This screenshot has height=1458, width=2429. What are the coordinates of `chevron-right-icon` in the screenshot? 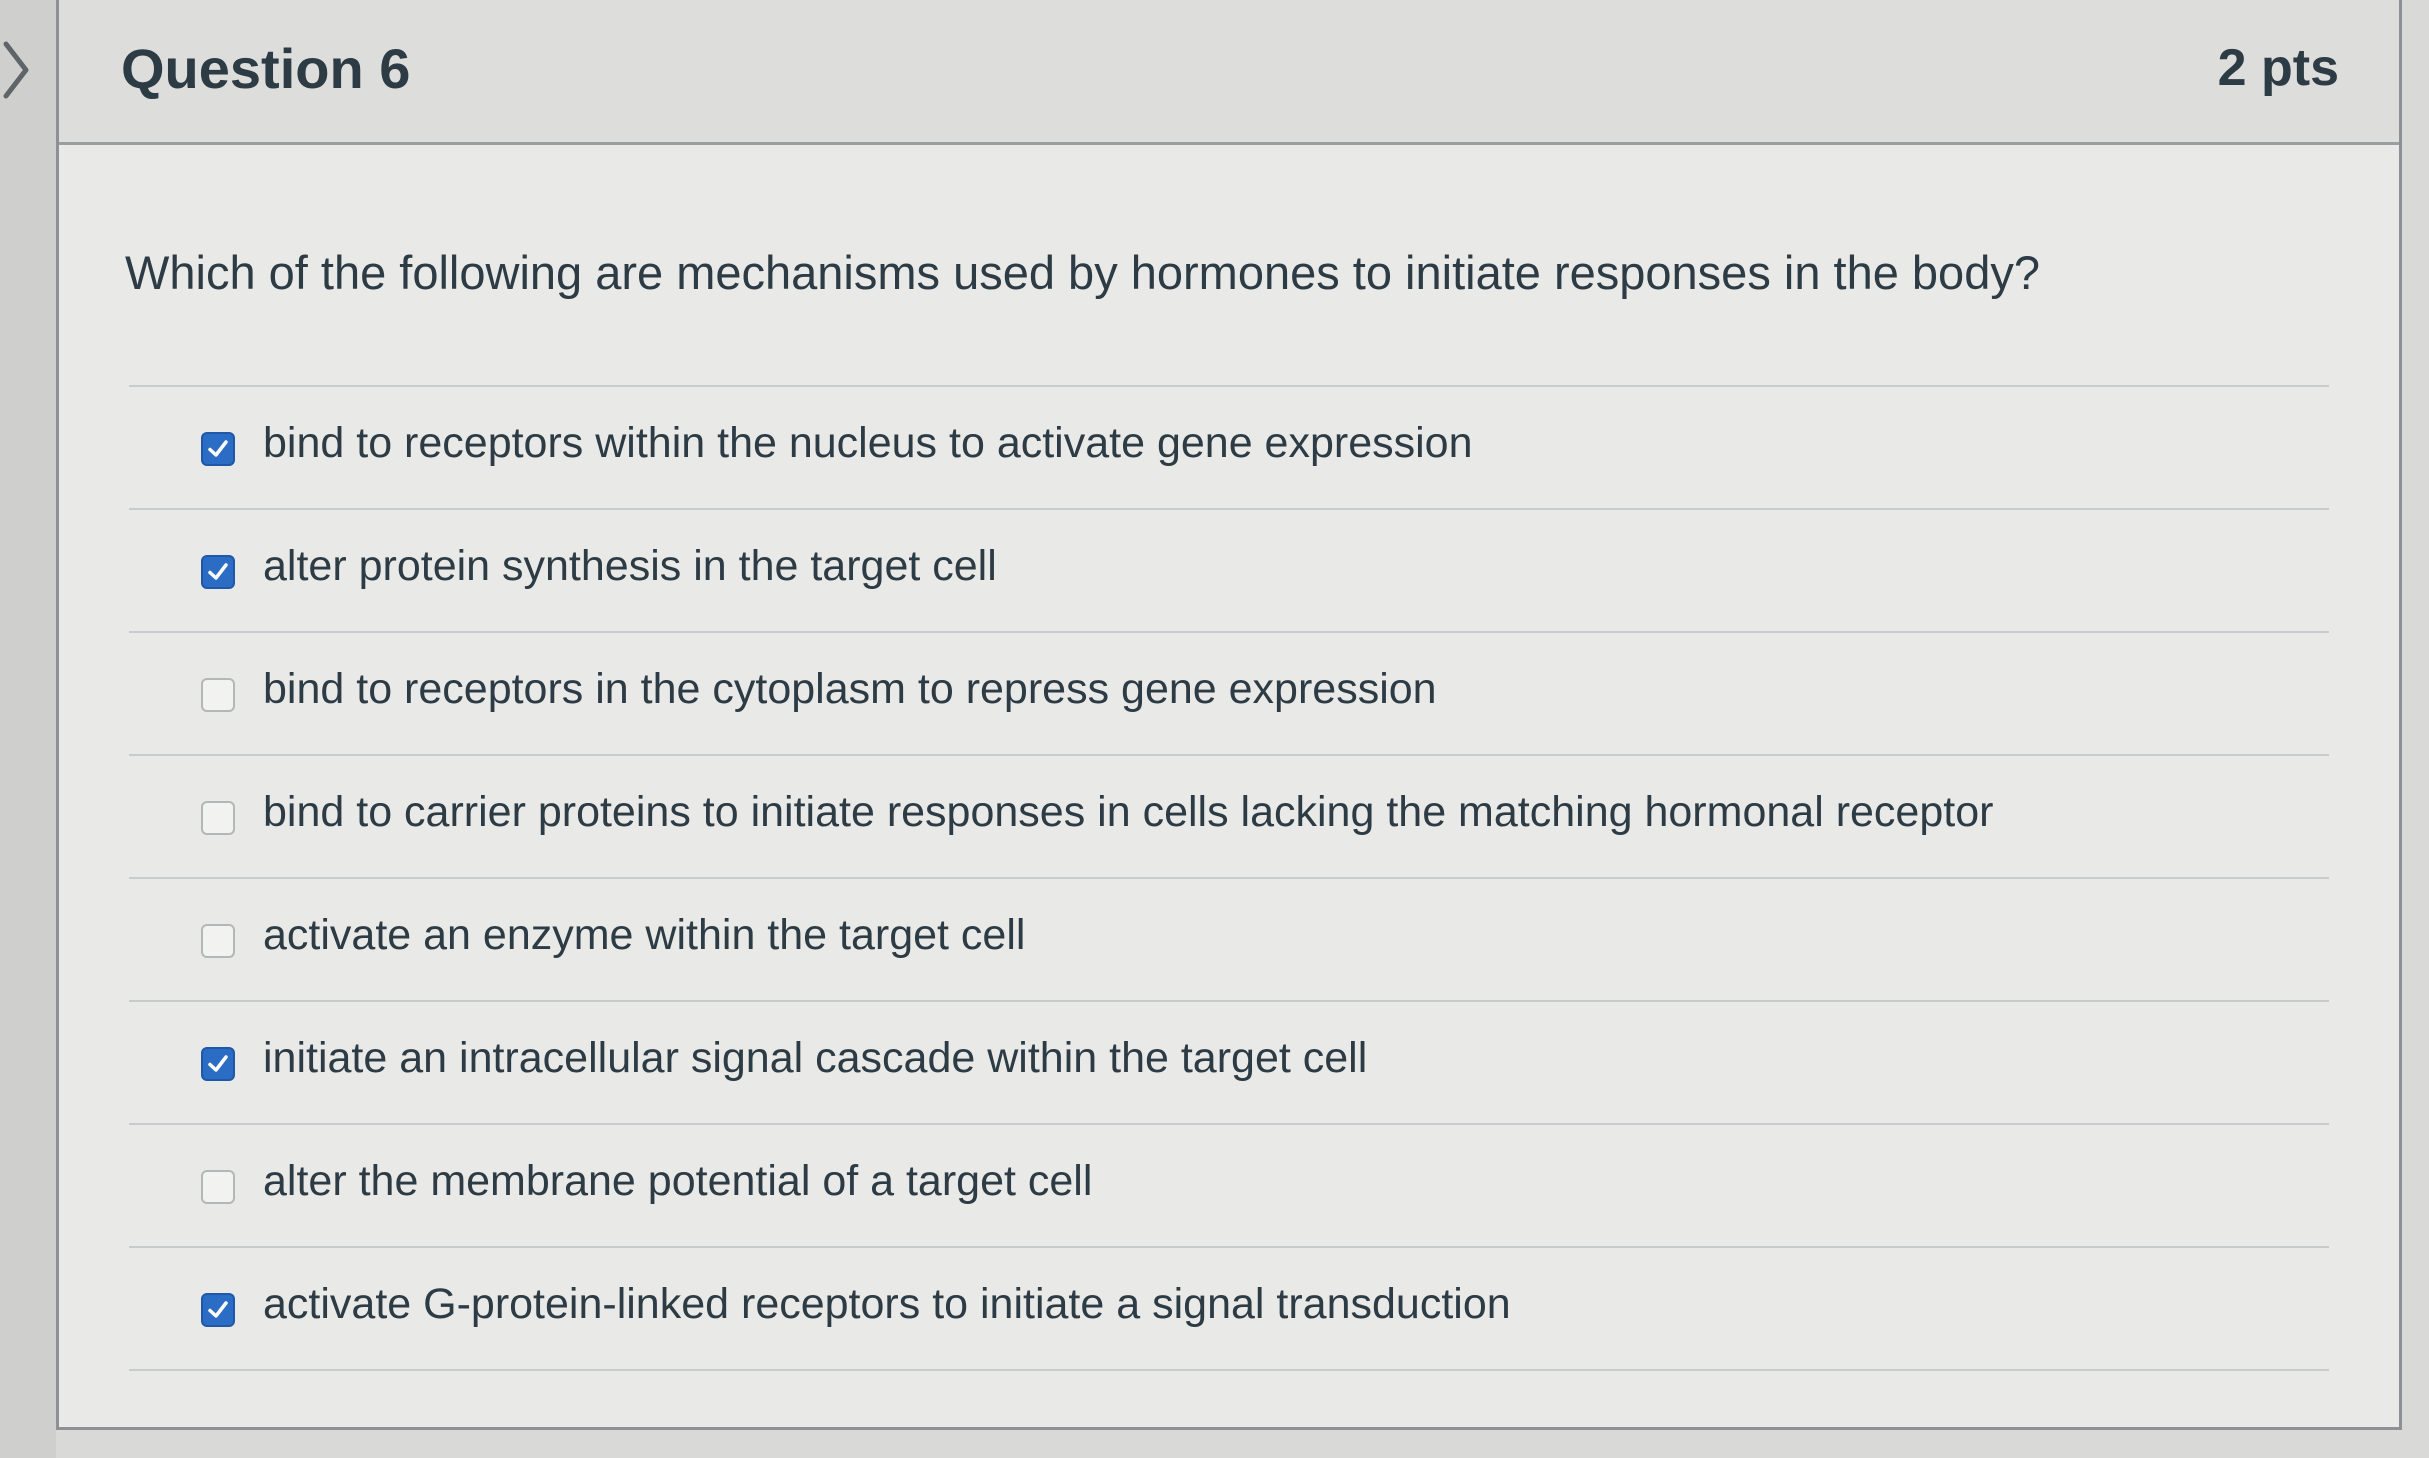 It's located at (20, 70).